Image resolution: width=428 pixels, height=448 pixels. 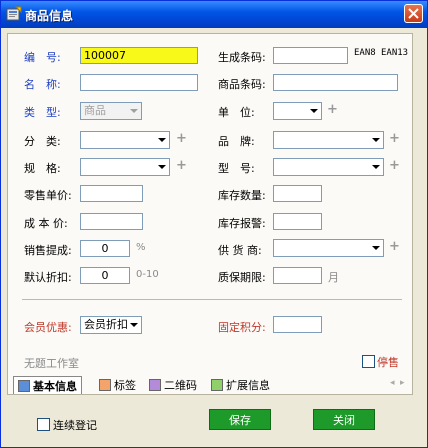 What do you see at coordinates (214, 14) in the screenshot?
I see `title-bar: 商品信息` at bounding box center [214, 14].